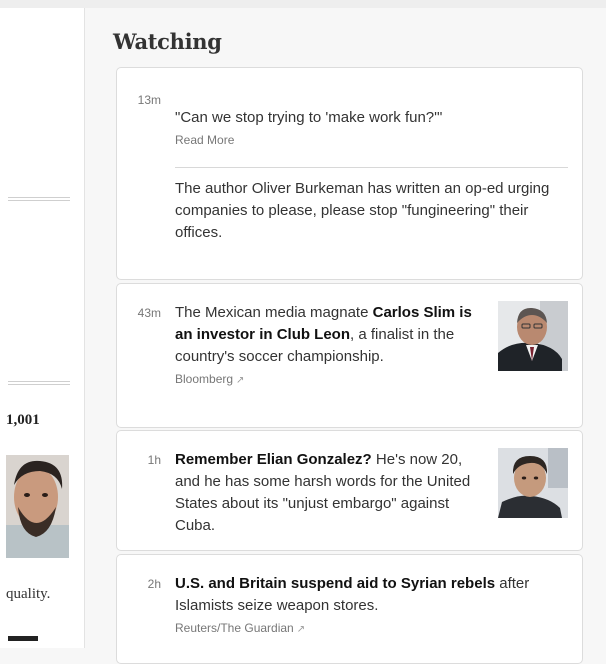 Image resolution: width=606 pixels, height=664 pixels. Describe the element at coordinates (371, 167) in the screenshot. I see `item-divider` at that location.